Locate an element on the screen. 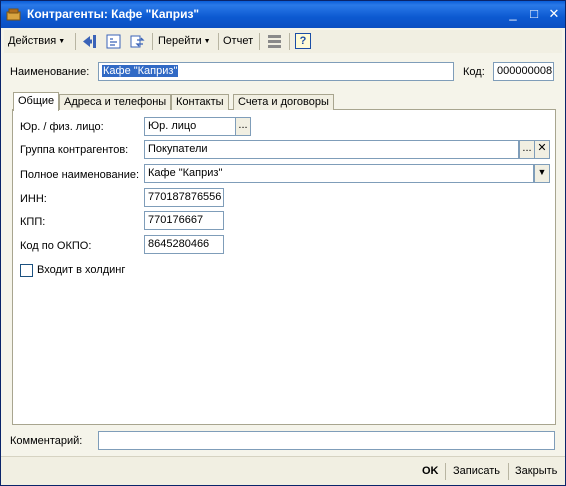 This screenshot has height=486, width=566. title-bar: Контрагенты: Кафе "Каприз" _ □ ✕ is located at coordinates (283, 14).